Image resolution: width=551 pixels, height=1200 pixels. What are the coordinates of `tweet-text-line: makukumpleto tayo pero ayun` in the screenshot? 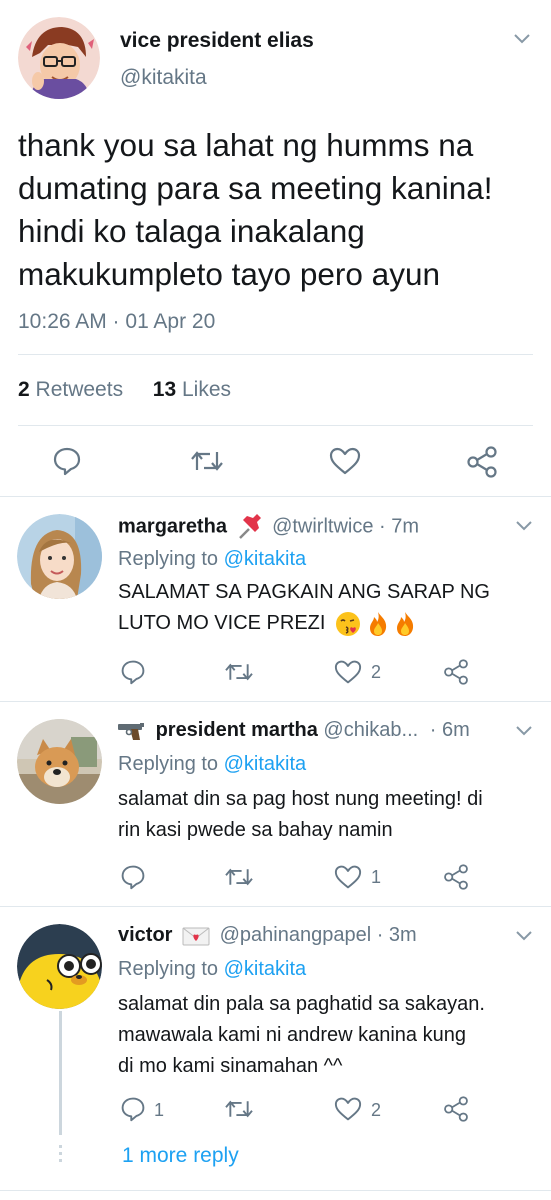 It's located at (229, 274).